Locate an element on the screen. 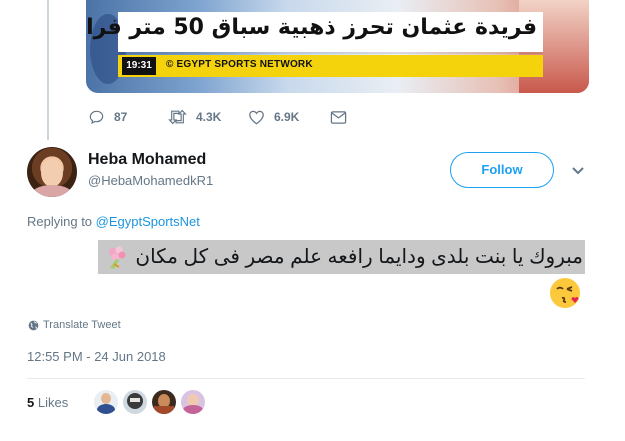  screen-name: @HebaMohamedkR1 is located at coordinates (150, 180).